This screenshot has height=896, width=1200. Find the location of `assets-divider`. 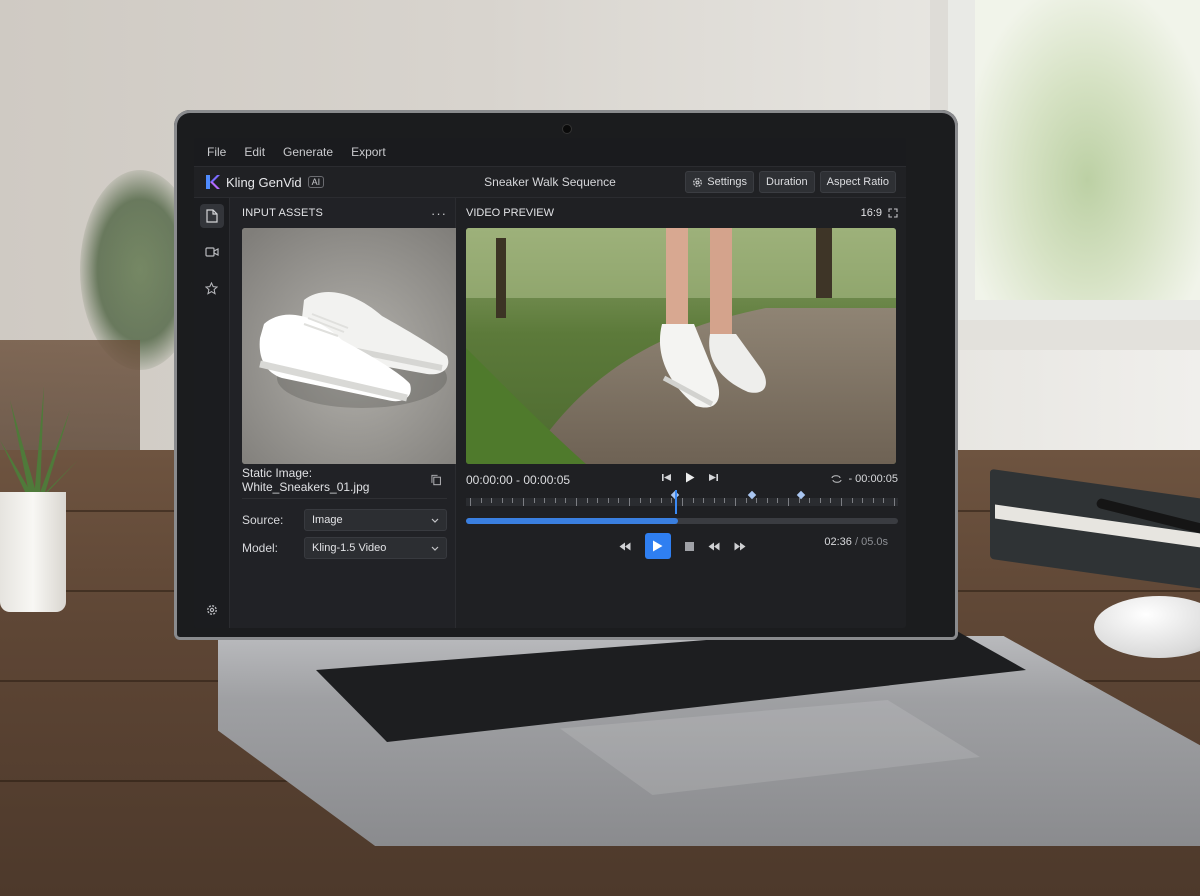

assets-divider is located at coordinates (344, 498).